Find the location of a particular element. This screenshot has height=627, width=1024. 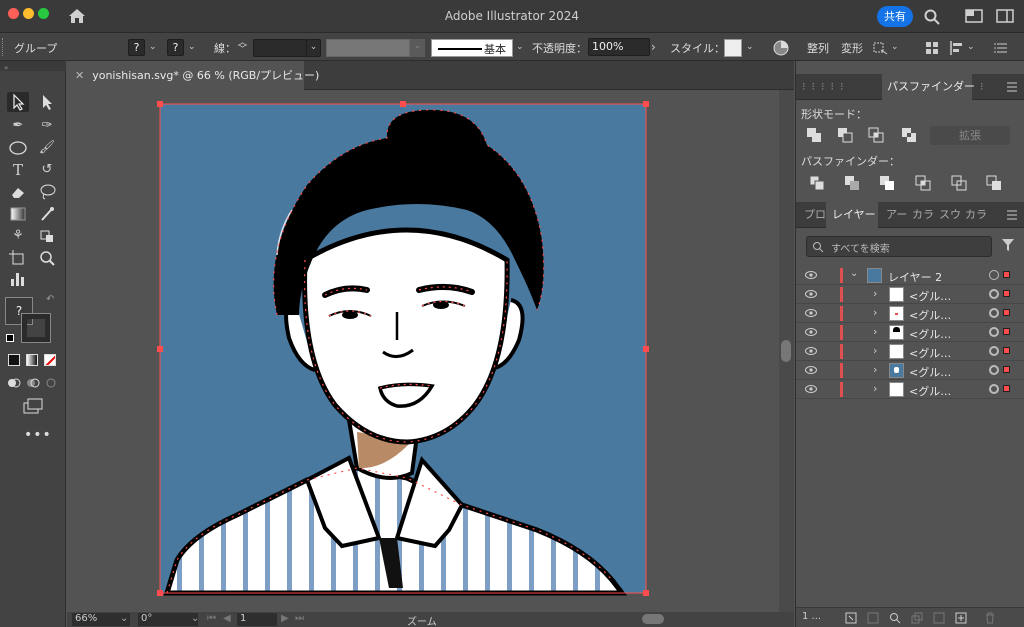

layer-selection-indicator is located at coordinates (1006, 274).